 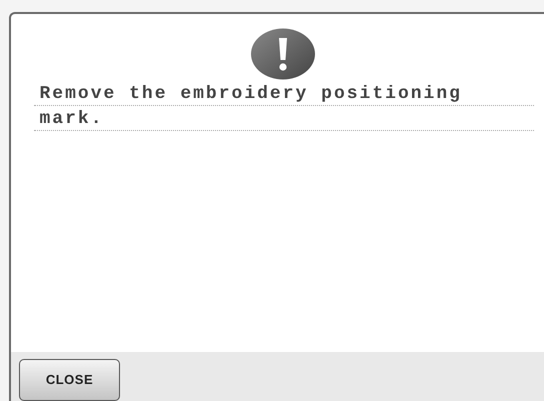 What do you see at coordinates (251, 107) in the screenshot?
I see `message-text: Remove the embroidery positioning mark.` at bounding box center [251, 107].